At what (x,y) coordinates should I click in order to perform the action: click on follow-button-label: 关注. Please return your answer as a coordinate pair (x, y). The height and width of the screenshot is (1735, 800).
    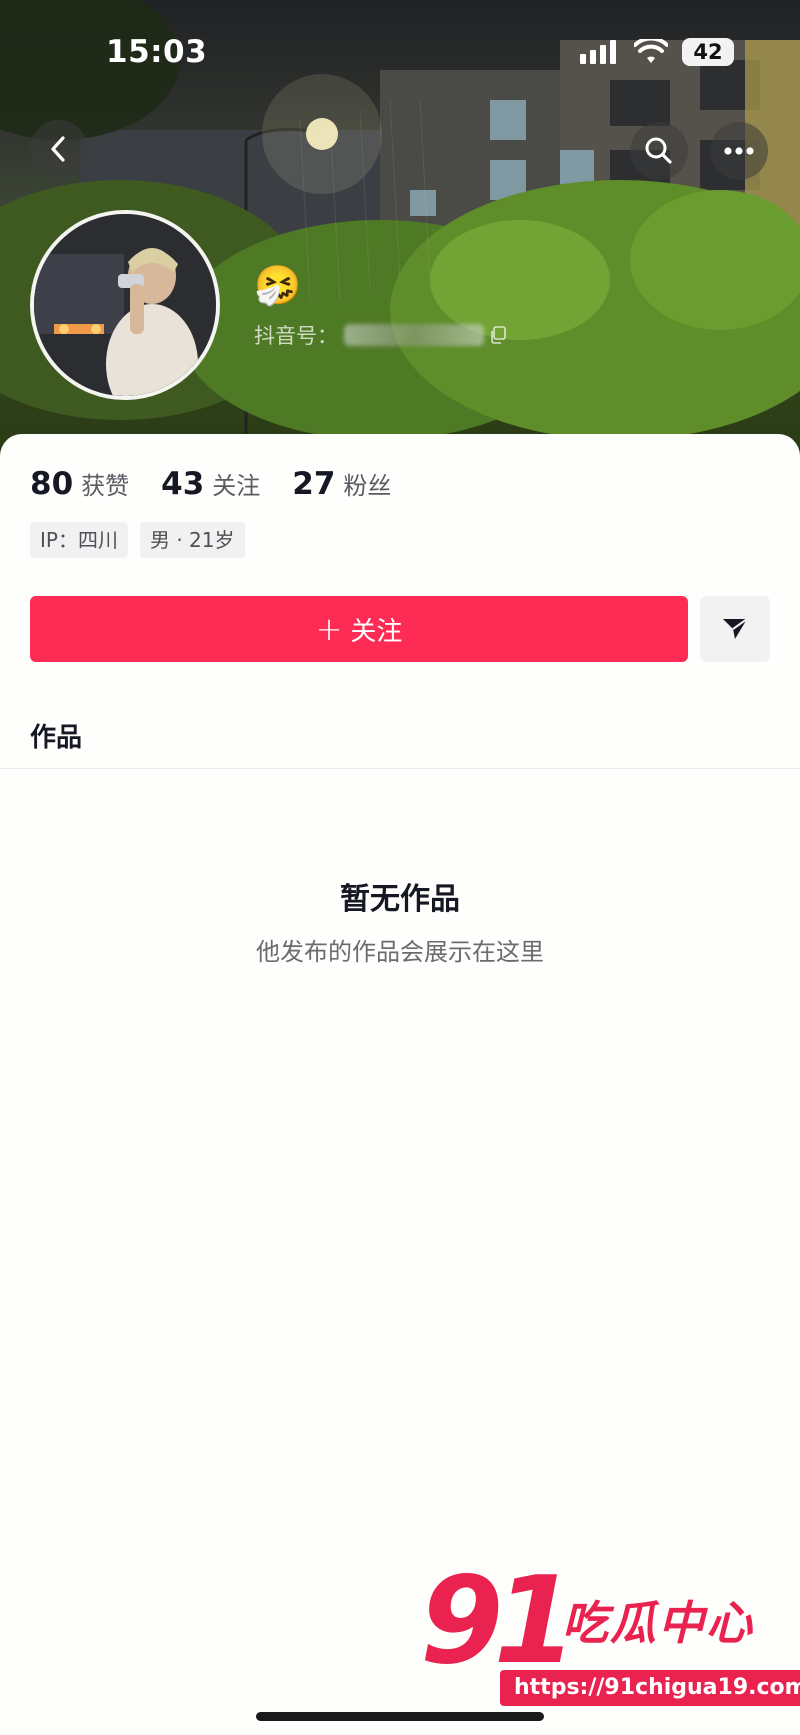
    Looking at the image, I should click on (376, 631).